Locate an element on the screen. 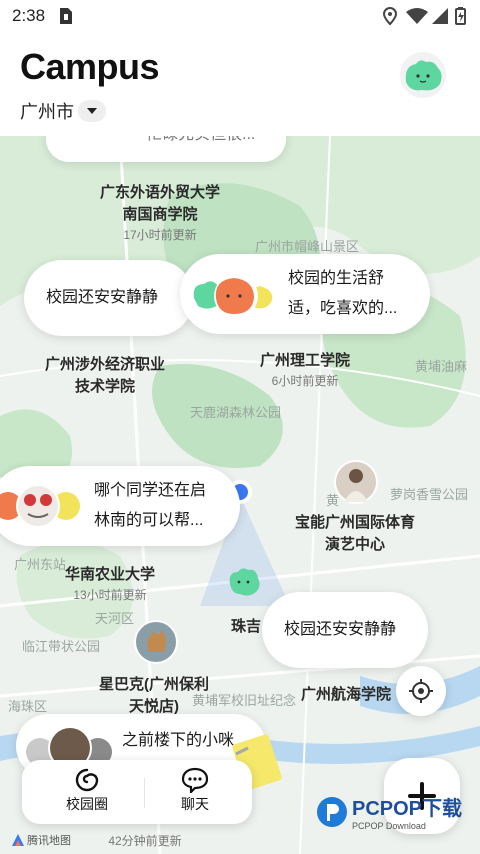  school-name-line1: 广州涉外经济职业 is located at coordinates (104, 364).